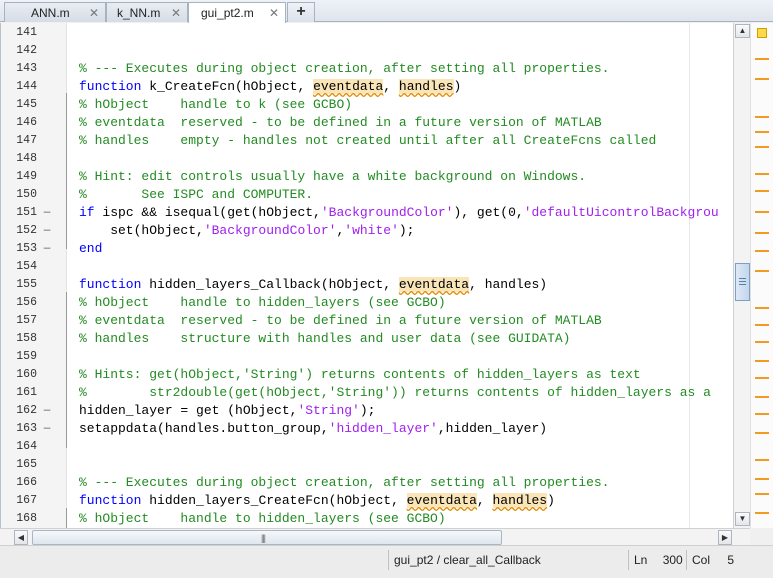 This screenshot has width=773, height=578. I want to click on horizontal-scrollbar: ◀ ||| ▶, so click(375, 536).